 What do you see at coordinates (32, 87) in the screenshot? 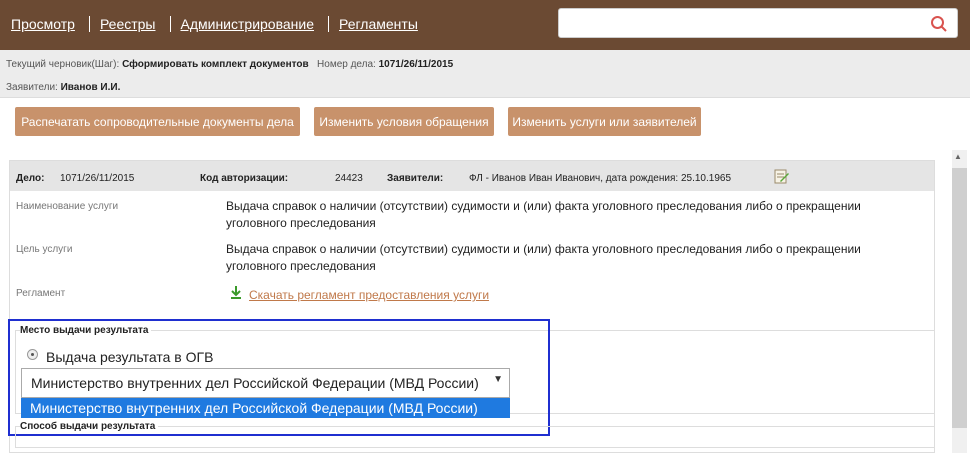
I see `applicants-label: Заявители:` at bounding box center [32, 87].